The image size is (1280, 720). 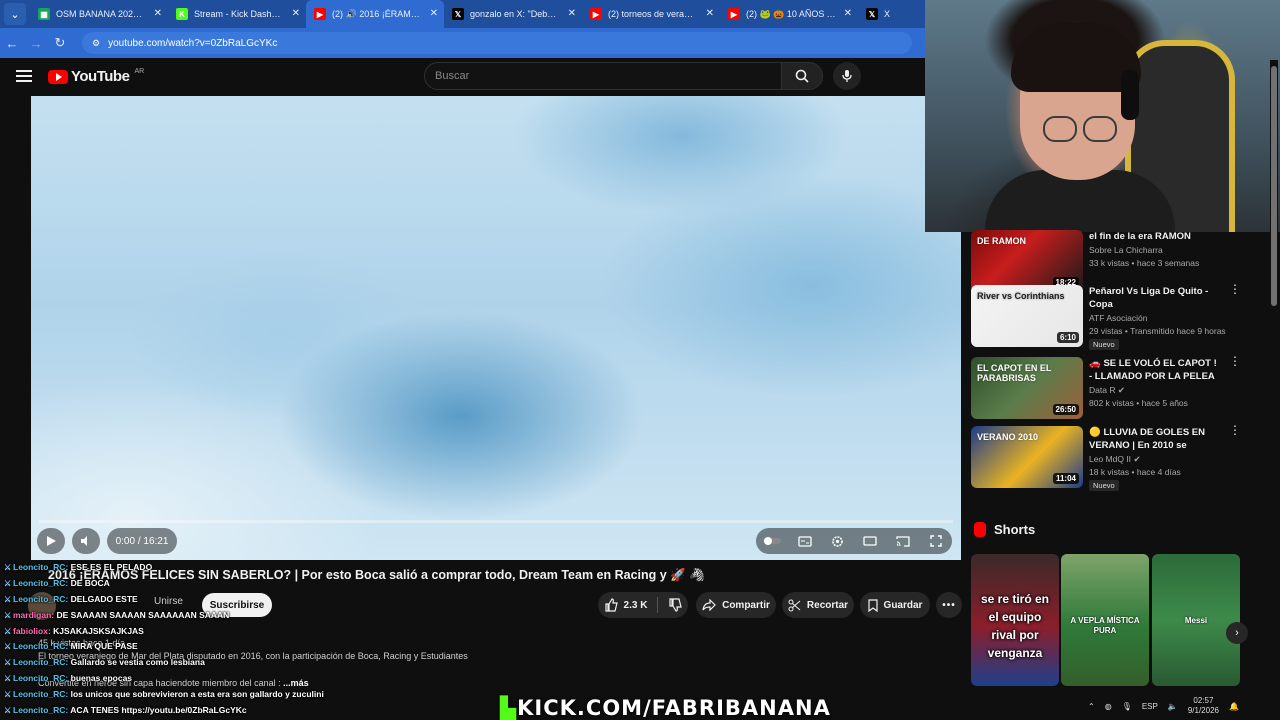 I want to click on fullscreen-button, so click(x=936, y=541).